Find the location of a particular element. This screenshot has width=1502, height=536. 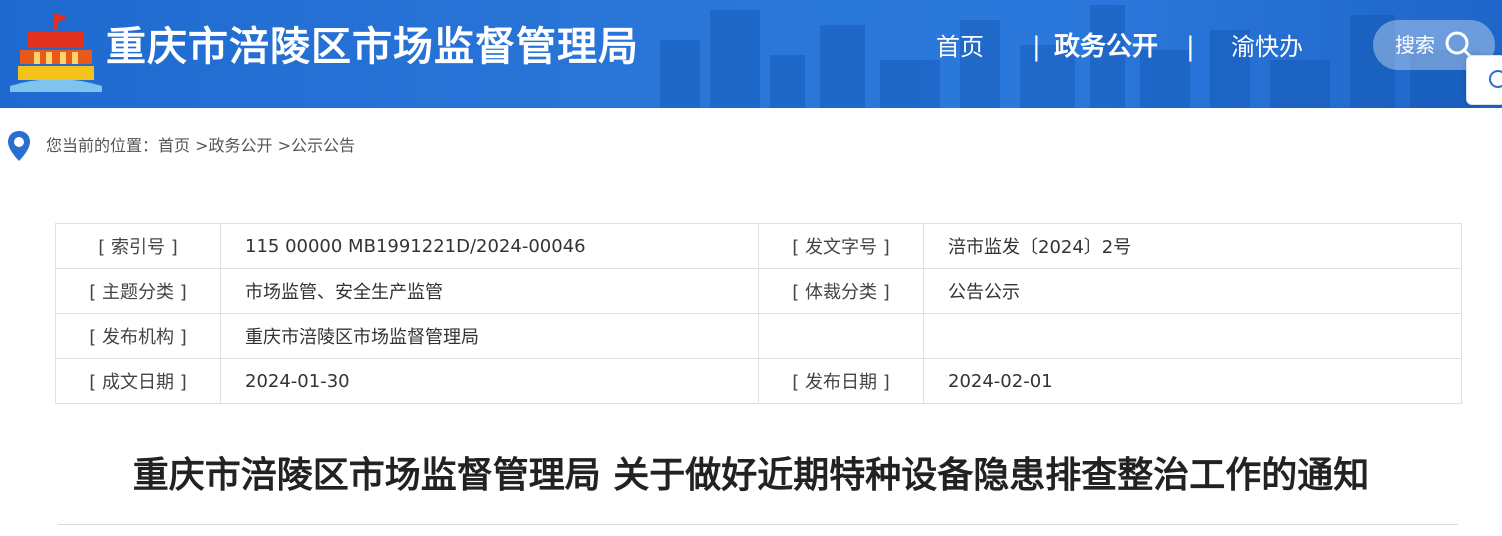

location-pin-icon is located at coordinates (19, 146).